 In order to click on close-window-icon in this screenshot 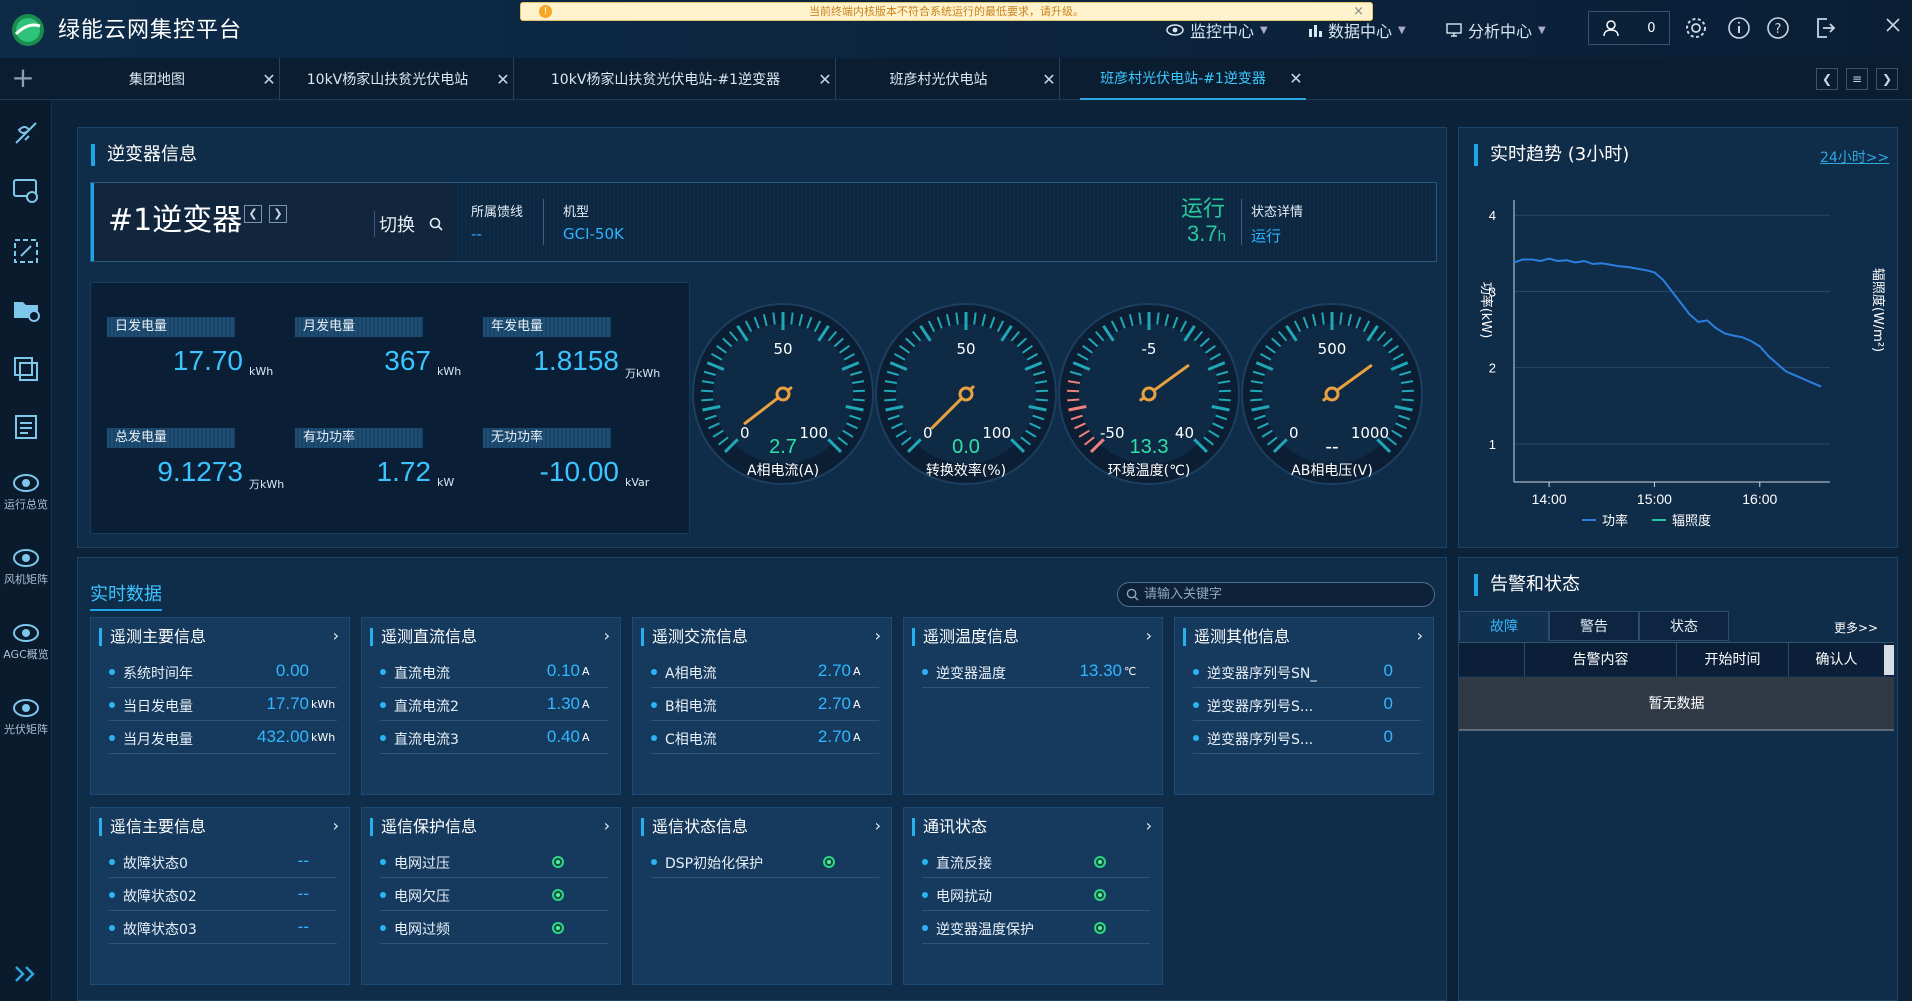, I will do `click(1893, 25)`.